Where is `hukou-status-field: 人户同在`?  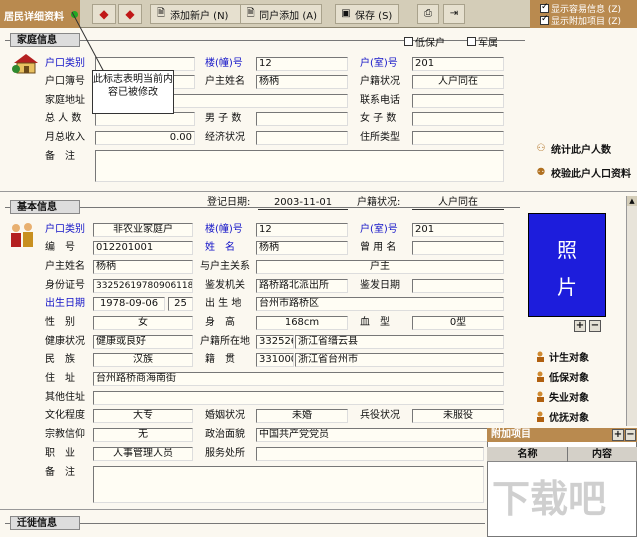
hukou-status-field: 人户同在 is located at coordinates (458, 82).